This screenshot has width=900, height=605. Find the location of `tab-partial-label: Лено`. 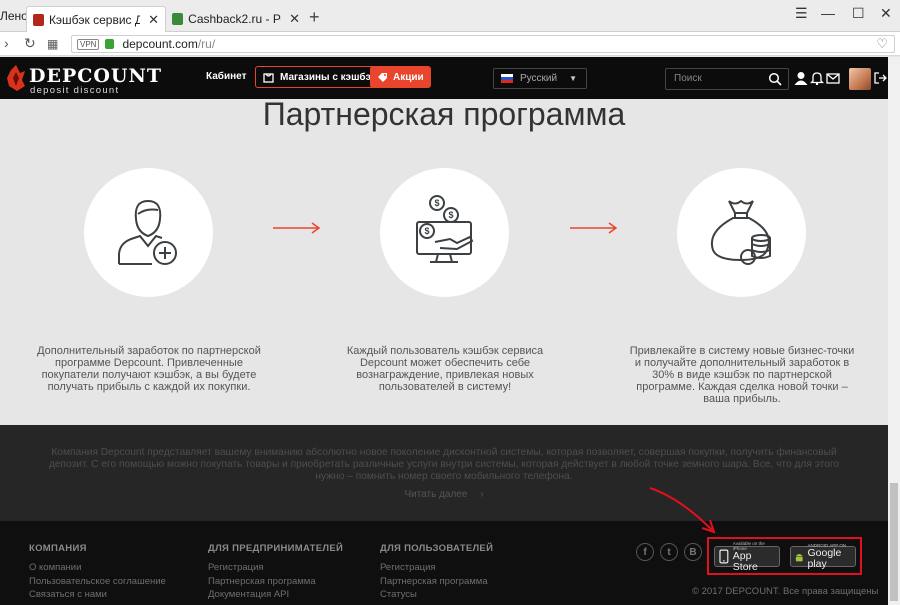

tab-partial-label: Лено is located at coordinates (14, 16).